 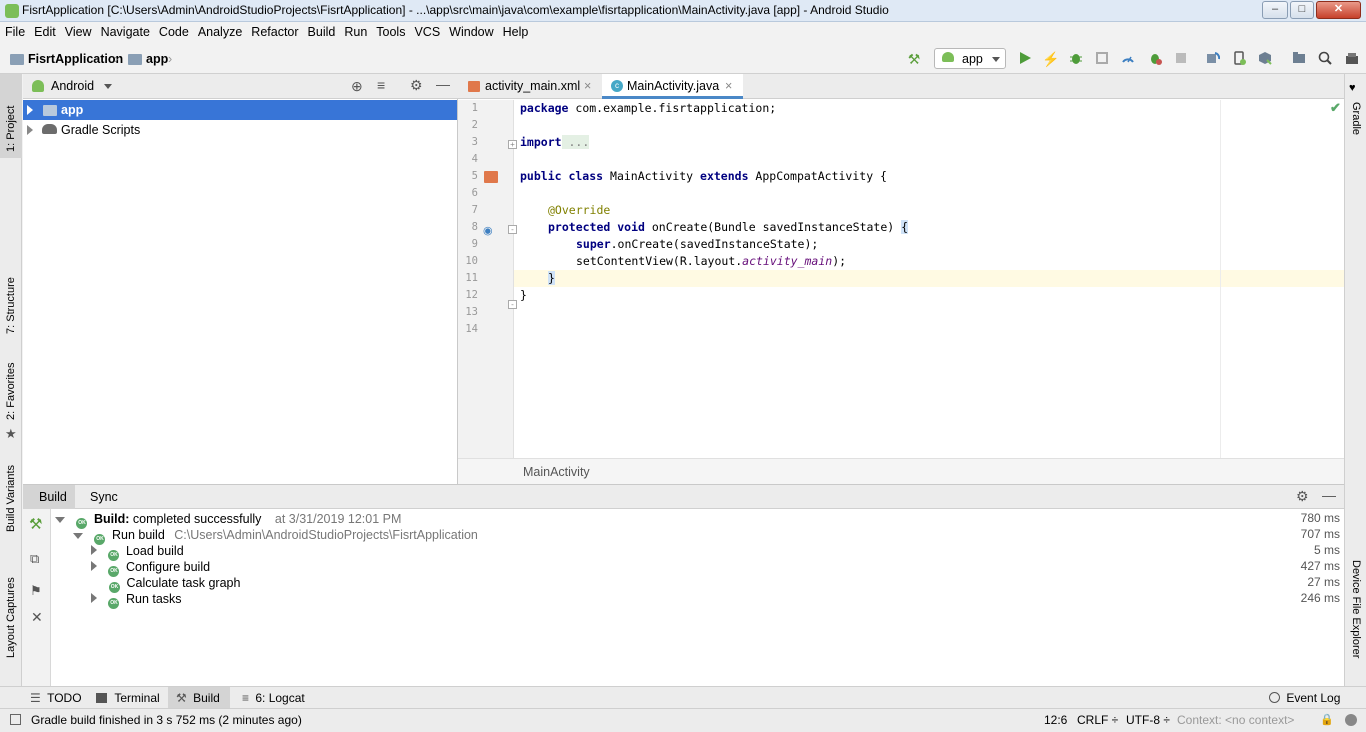 What do you see at coordinates (157, 59) in the screenshot?
I see `breadcrumb-module: app` at bounding box center [157, 59].